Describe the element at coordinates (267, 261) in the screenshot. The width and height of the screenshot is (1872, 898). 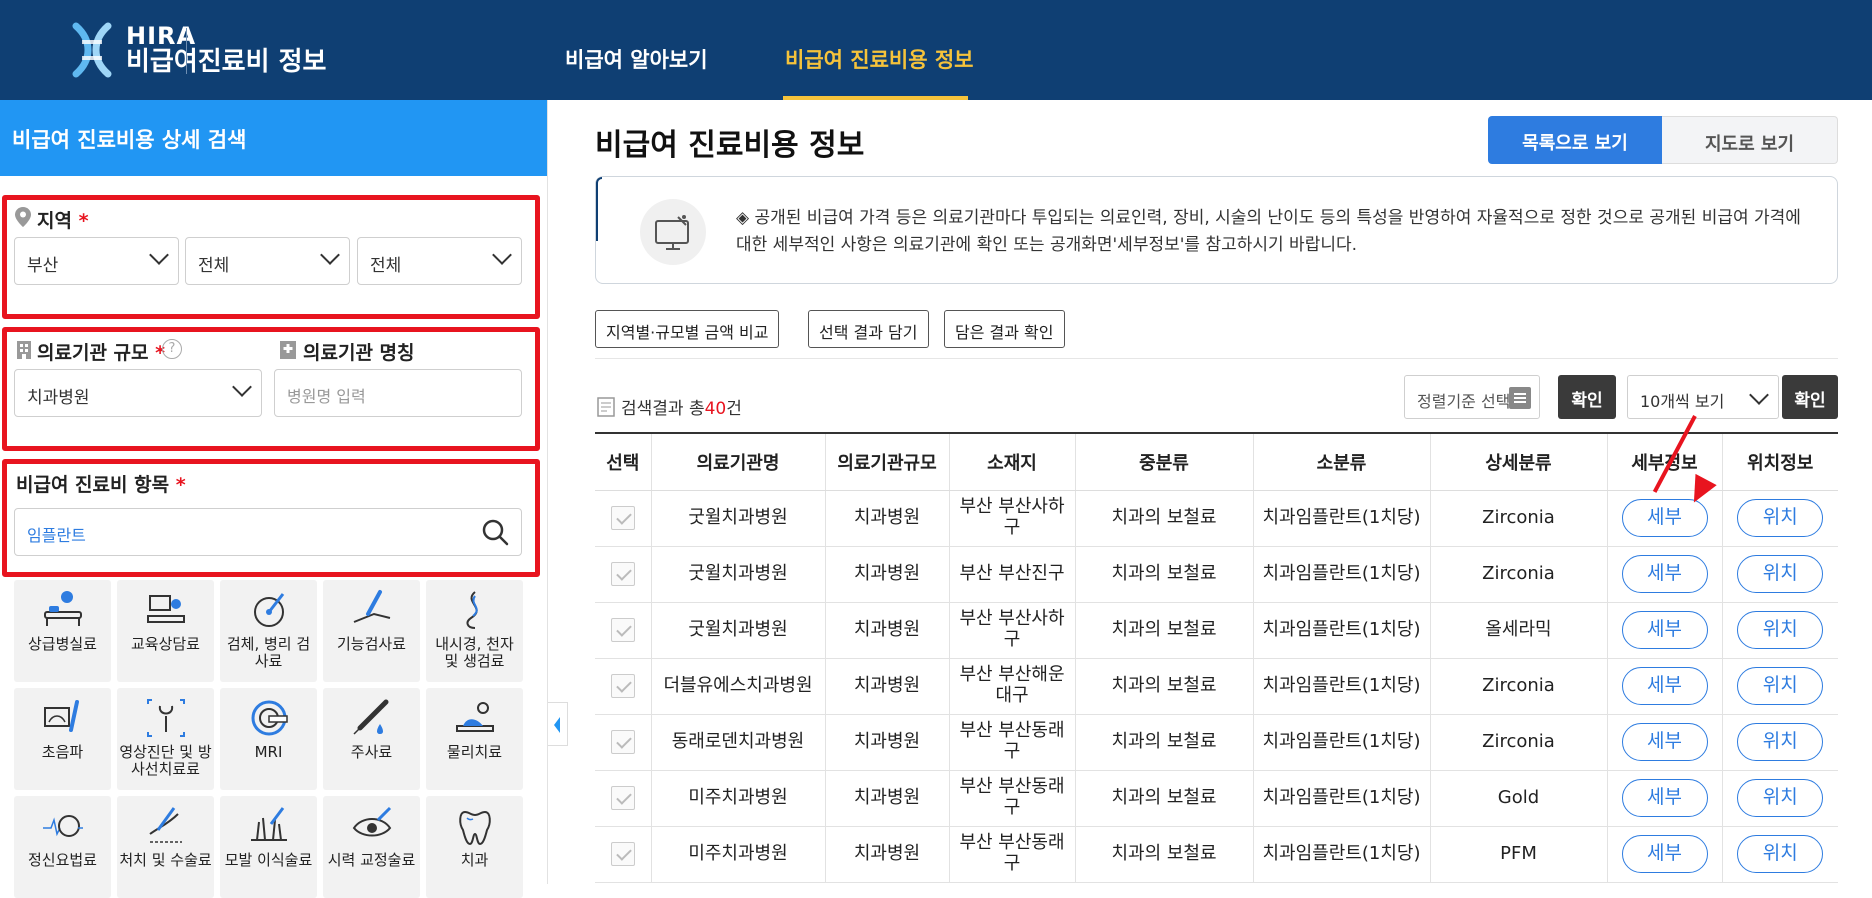
I see `region-select-city: 전체` at that location.